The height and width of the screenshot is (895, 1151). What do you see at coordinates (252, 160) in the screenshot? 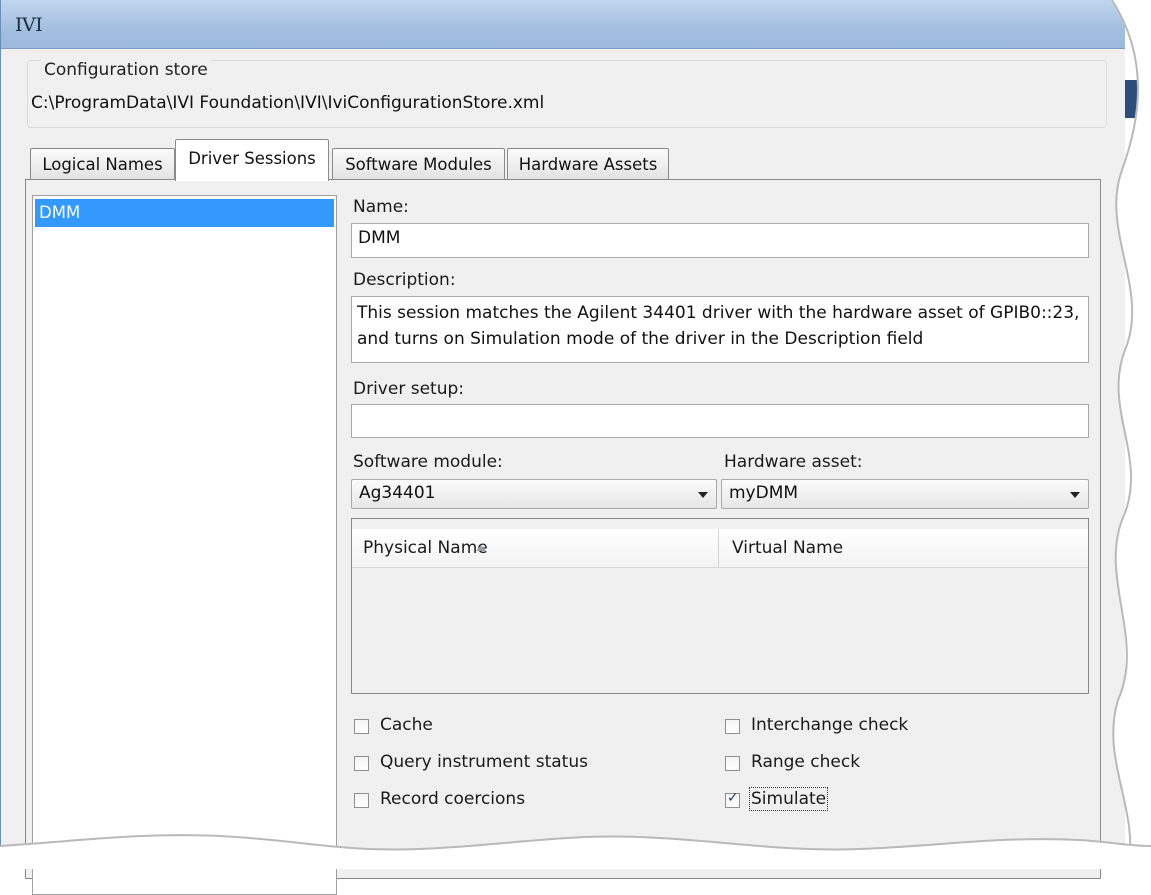
I see `tab-driver-sessions: Driver Sessions` at bounding box center [252, 160].